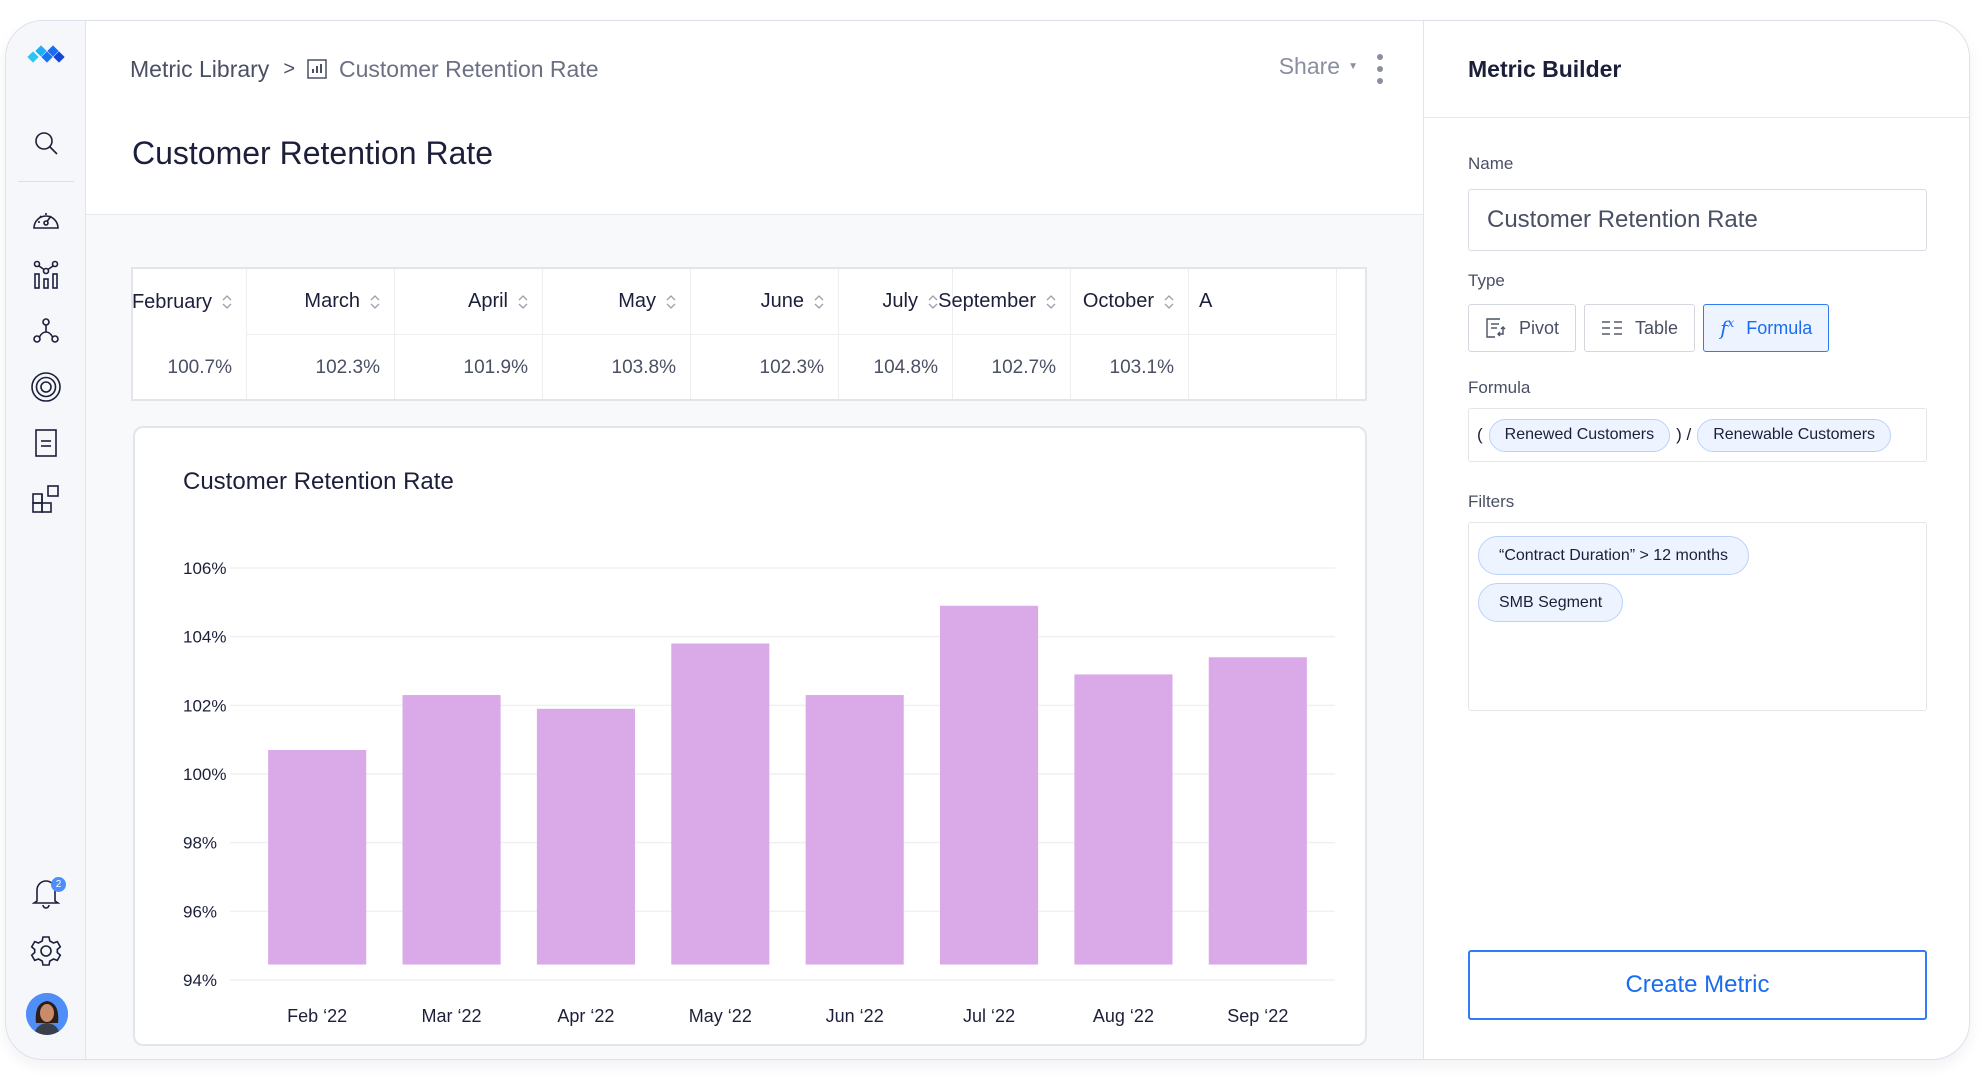 This screenshot has height=1086, width=1982. What do you see at coordinates (1257, 1016) in the screenshot?
I see `x-tick-label: Sep ‘22` at bounding box center [1257, 1016].